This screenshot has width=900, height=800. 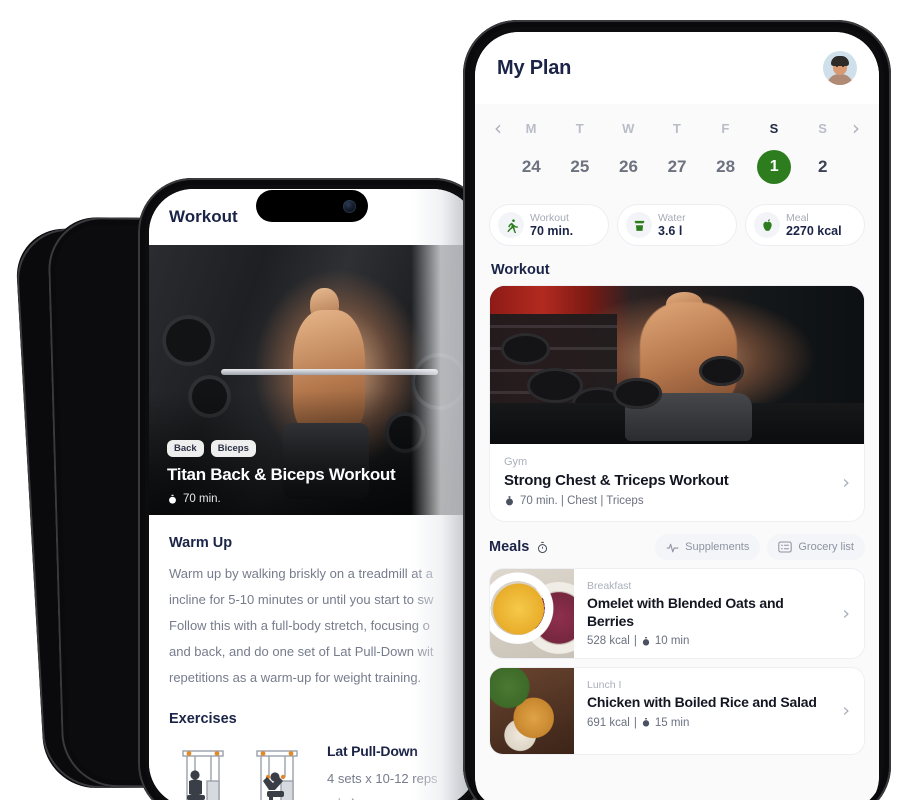 What do you see at coordinates (702, 702) in the screenshot?
I see `meal-name: Chicken with Boiled Rice and Salad` at bounding box center [702, 702].